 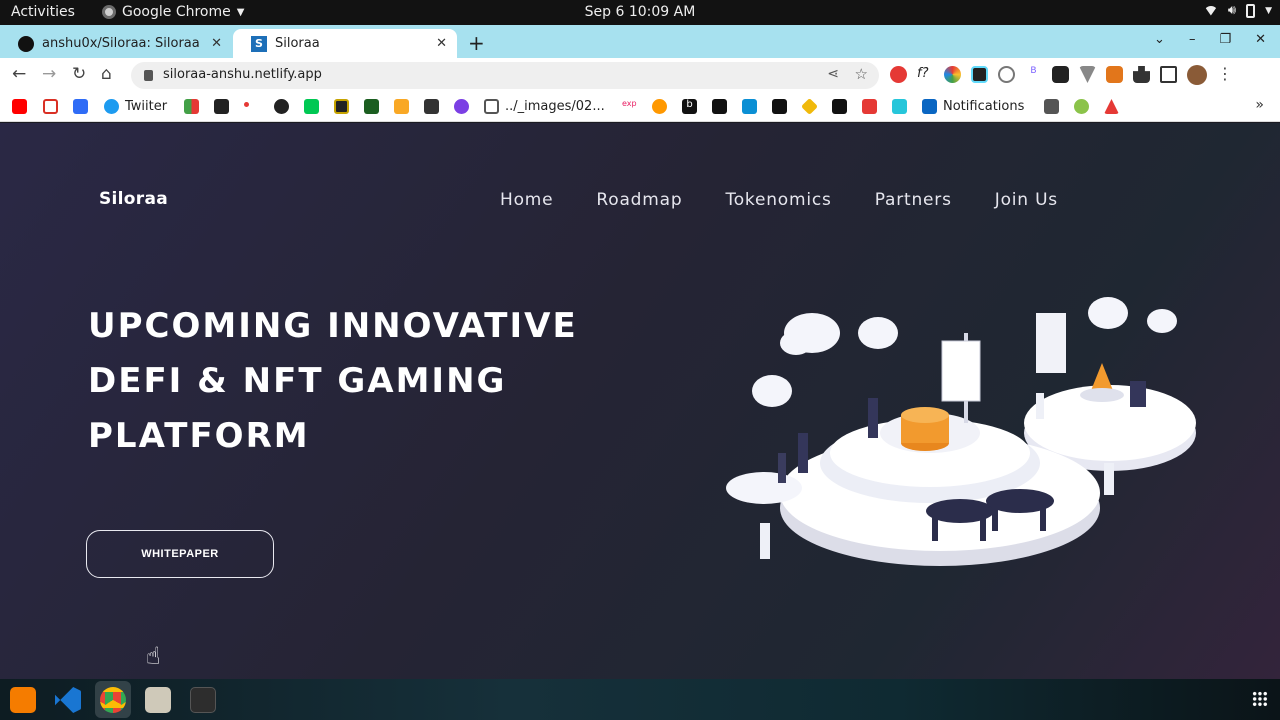 What do you see at coordinates (1260, 699) in the screenshot?
I see `show-apps-icon` at bounding box center [1260, 699].